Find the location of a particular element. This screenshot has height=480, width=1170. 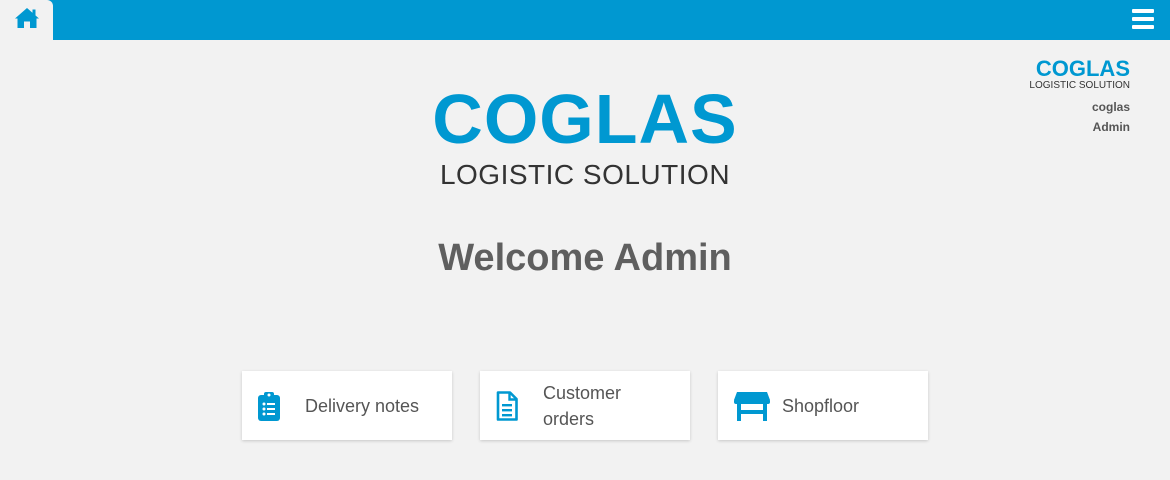

store-icon is located at coordinates (752, 406).